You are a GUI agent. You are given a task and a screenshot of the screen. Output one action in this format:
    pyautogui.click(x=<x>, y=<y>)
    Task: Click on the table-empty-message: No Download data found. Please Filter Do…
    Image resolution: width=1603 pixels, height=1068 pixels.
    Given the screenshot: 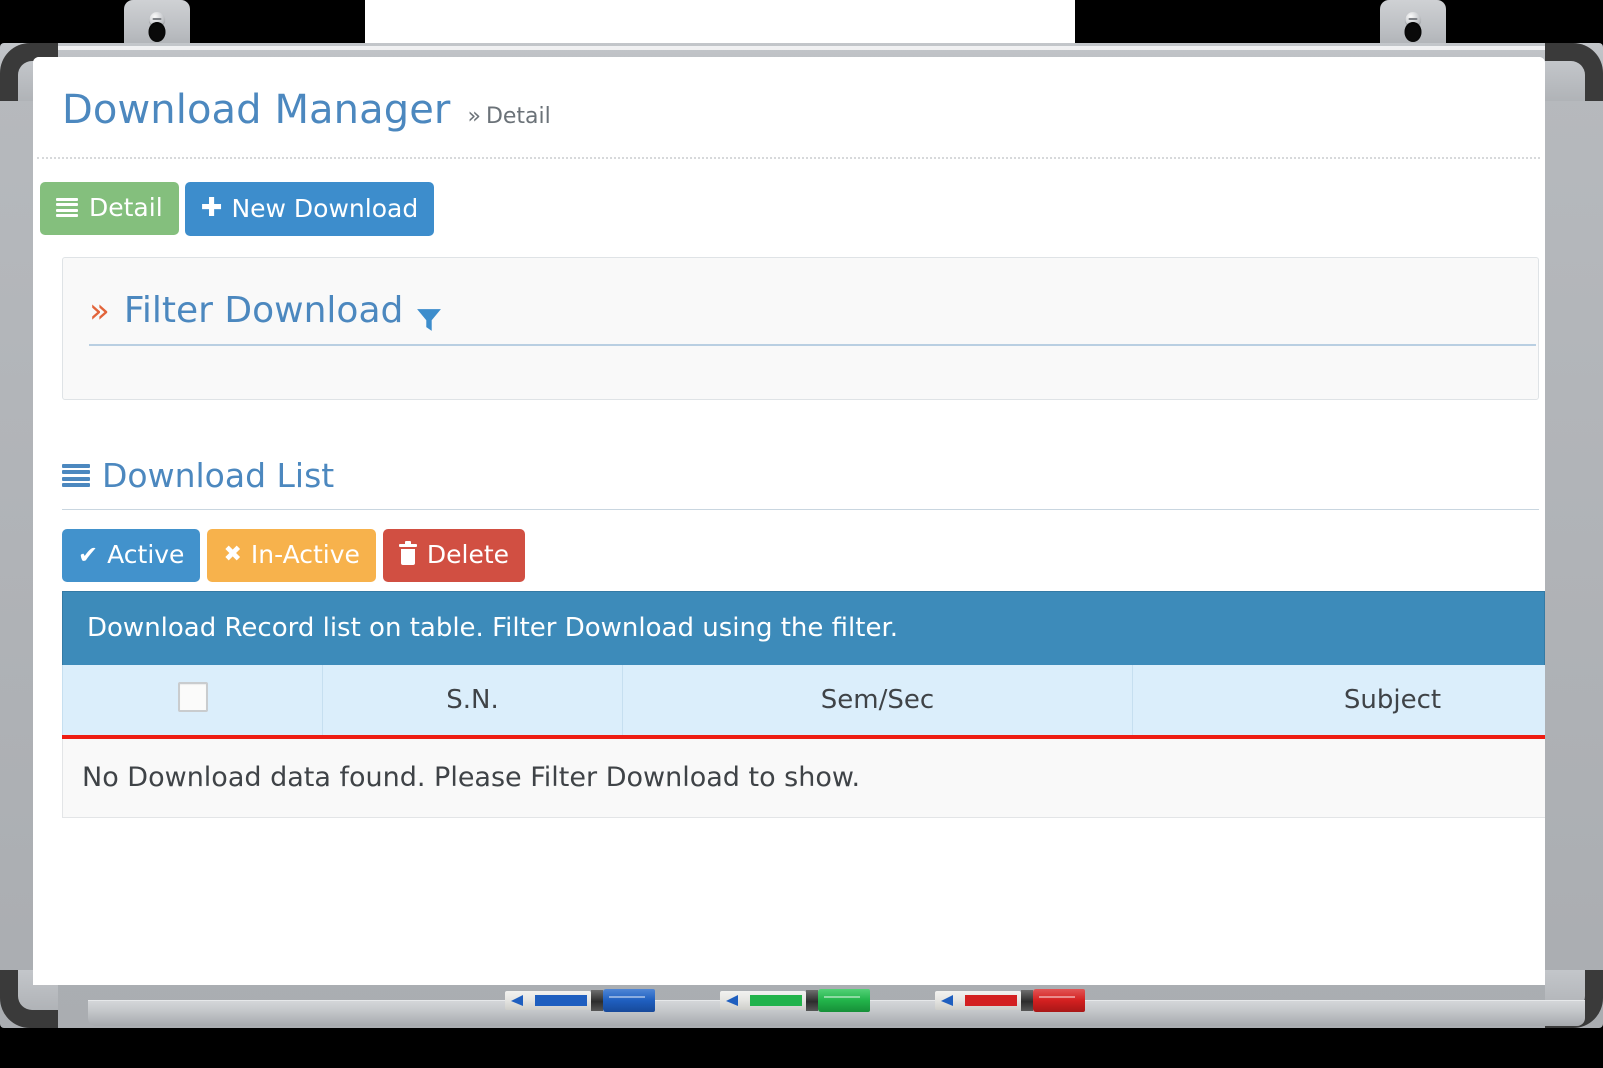 What is the action you would take?
    pyautogui.click(x=803, y=777)
    